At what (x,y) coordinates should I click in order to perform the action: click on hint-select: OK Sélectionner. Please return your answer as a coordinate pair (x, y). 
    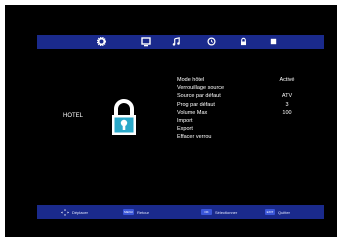
    Looking at the image, I should click on (219, 212).